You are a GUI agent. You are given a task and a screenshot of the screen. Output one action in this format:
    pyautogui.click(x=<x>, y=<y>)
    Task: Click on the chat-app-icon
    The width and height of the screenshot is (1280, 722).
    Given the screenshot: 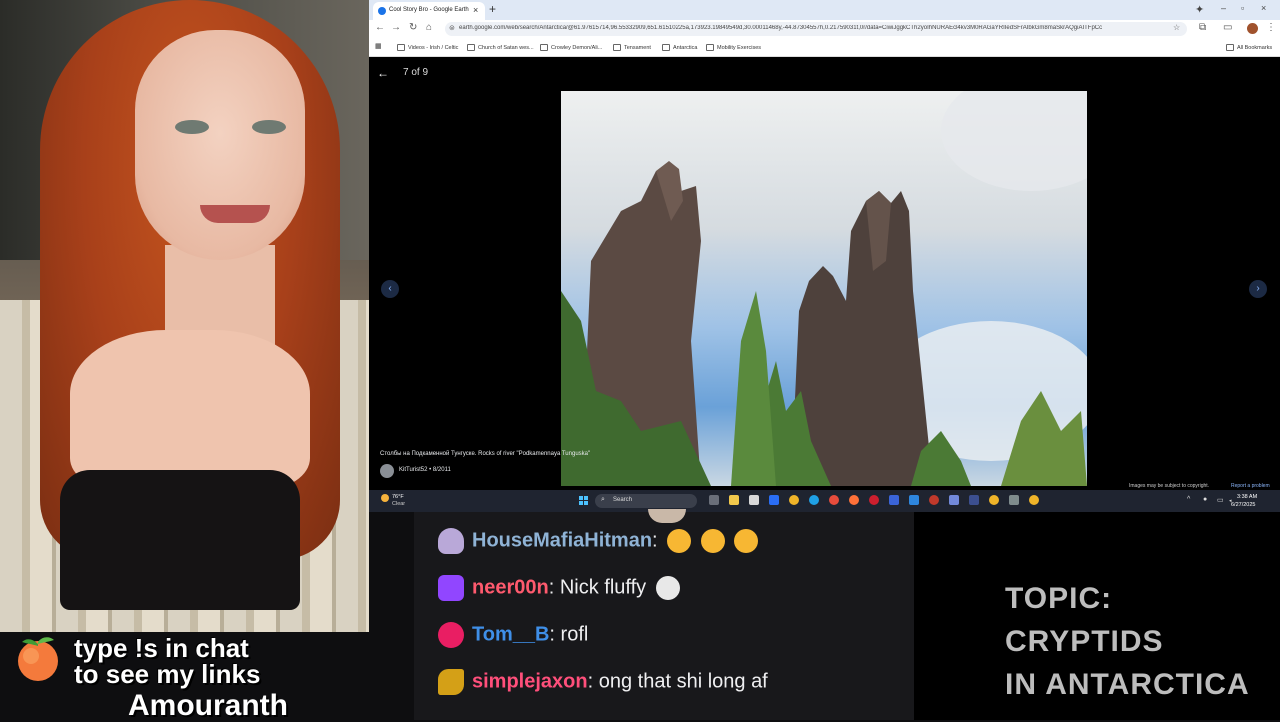 What is the action you would take?
    pyautogui.click(x=774, y=500)
    